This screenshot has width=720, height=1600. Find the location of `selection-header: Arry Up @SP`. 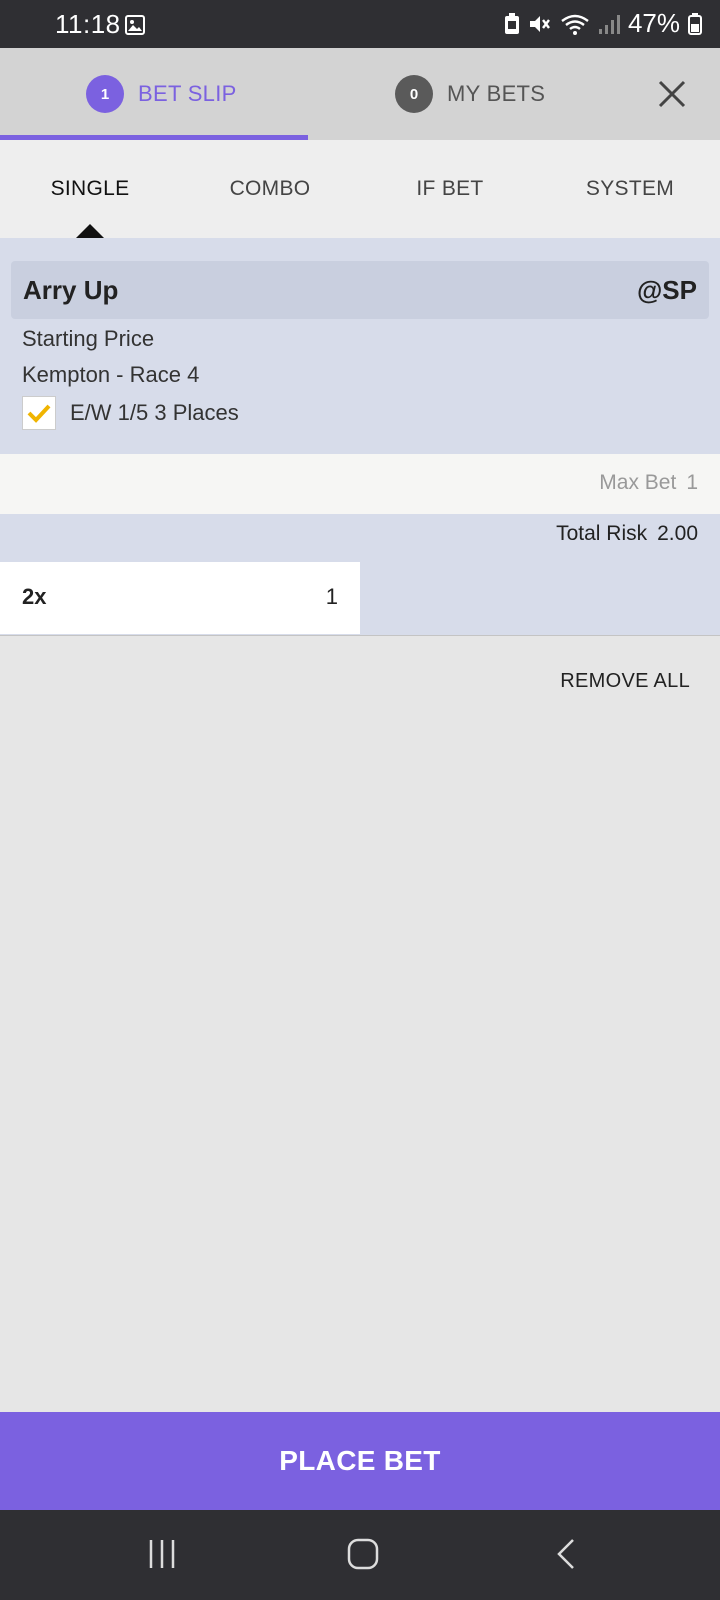

selection-header: Arry Up @SP is located at coordinates (360, 290).